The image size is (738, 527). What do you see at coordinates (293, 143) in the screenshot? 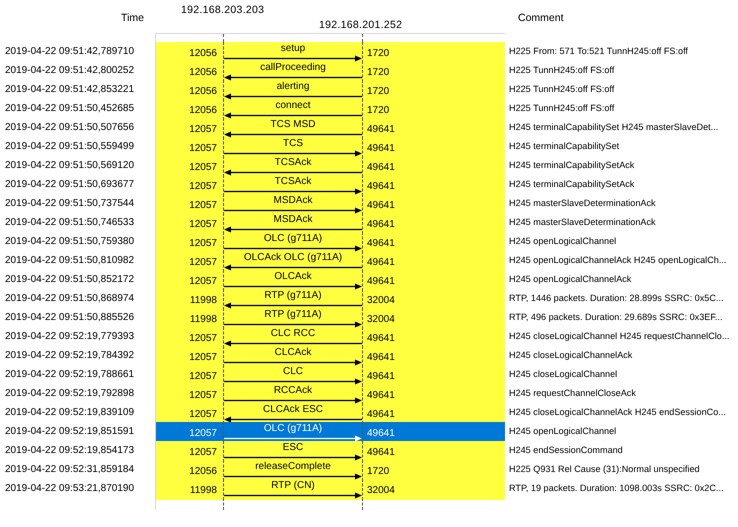
I see `message-label: TCS` at bounding box center [293, 143].